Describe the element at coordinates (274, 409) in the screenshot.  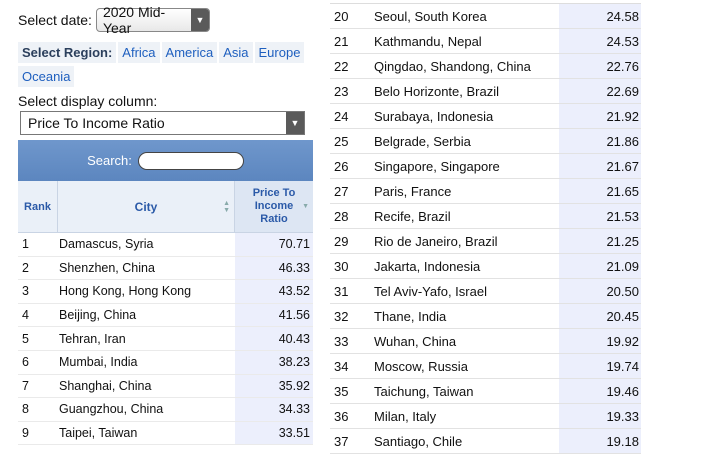
I see `cell-value: 34.33` at that location.